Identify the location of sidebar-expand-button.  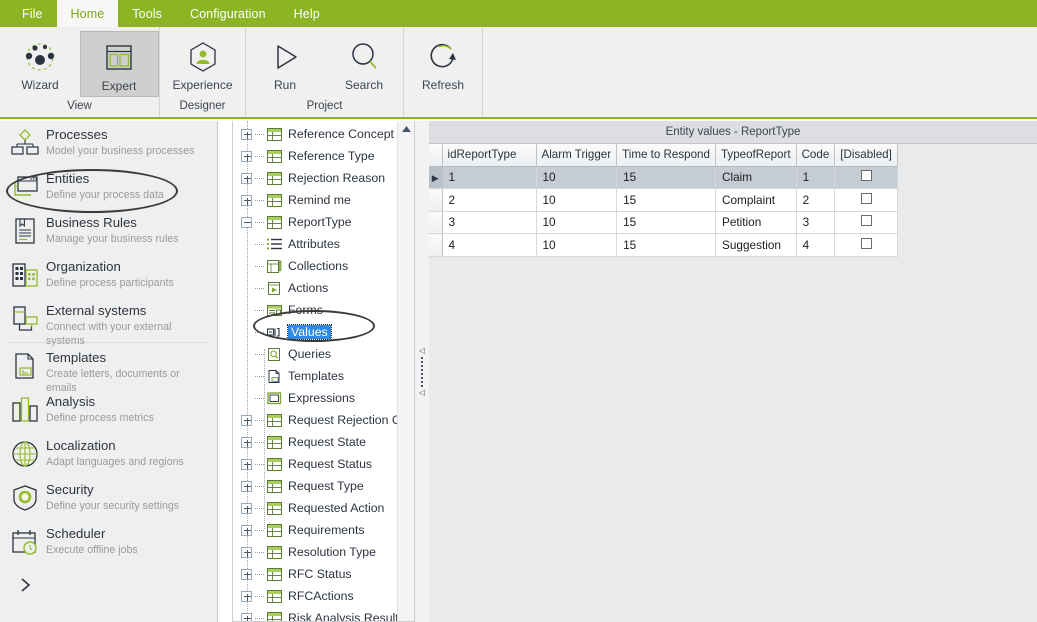
(108, 581).